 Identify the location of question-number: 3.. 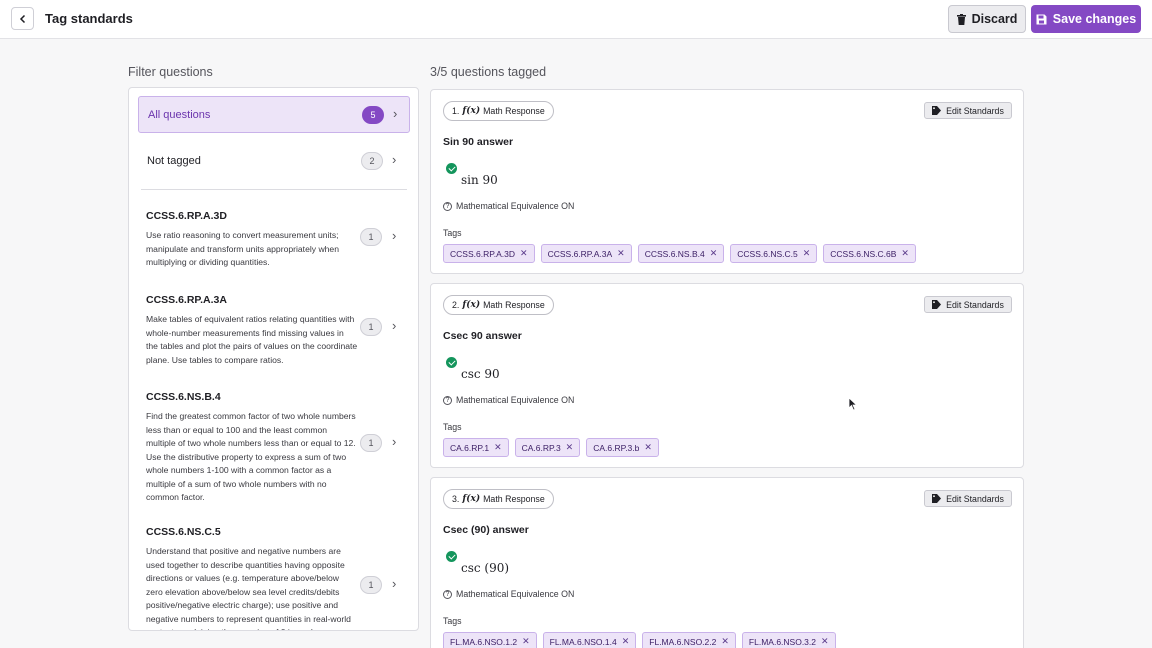
(456, 499).